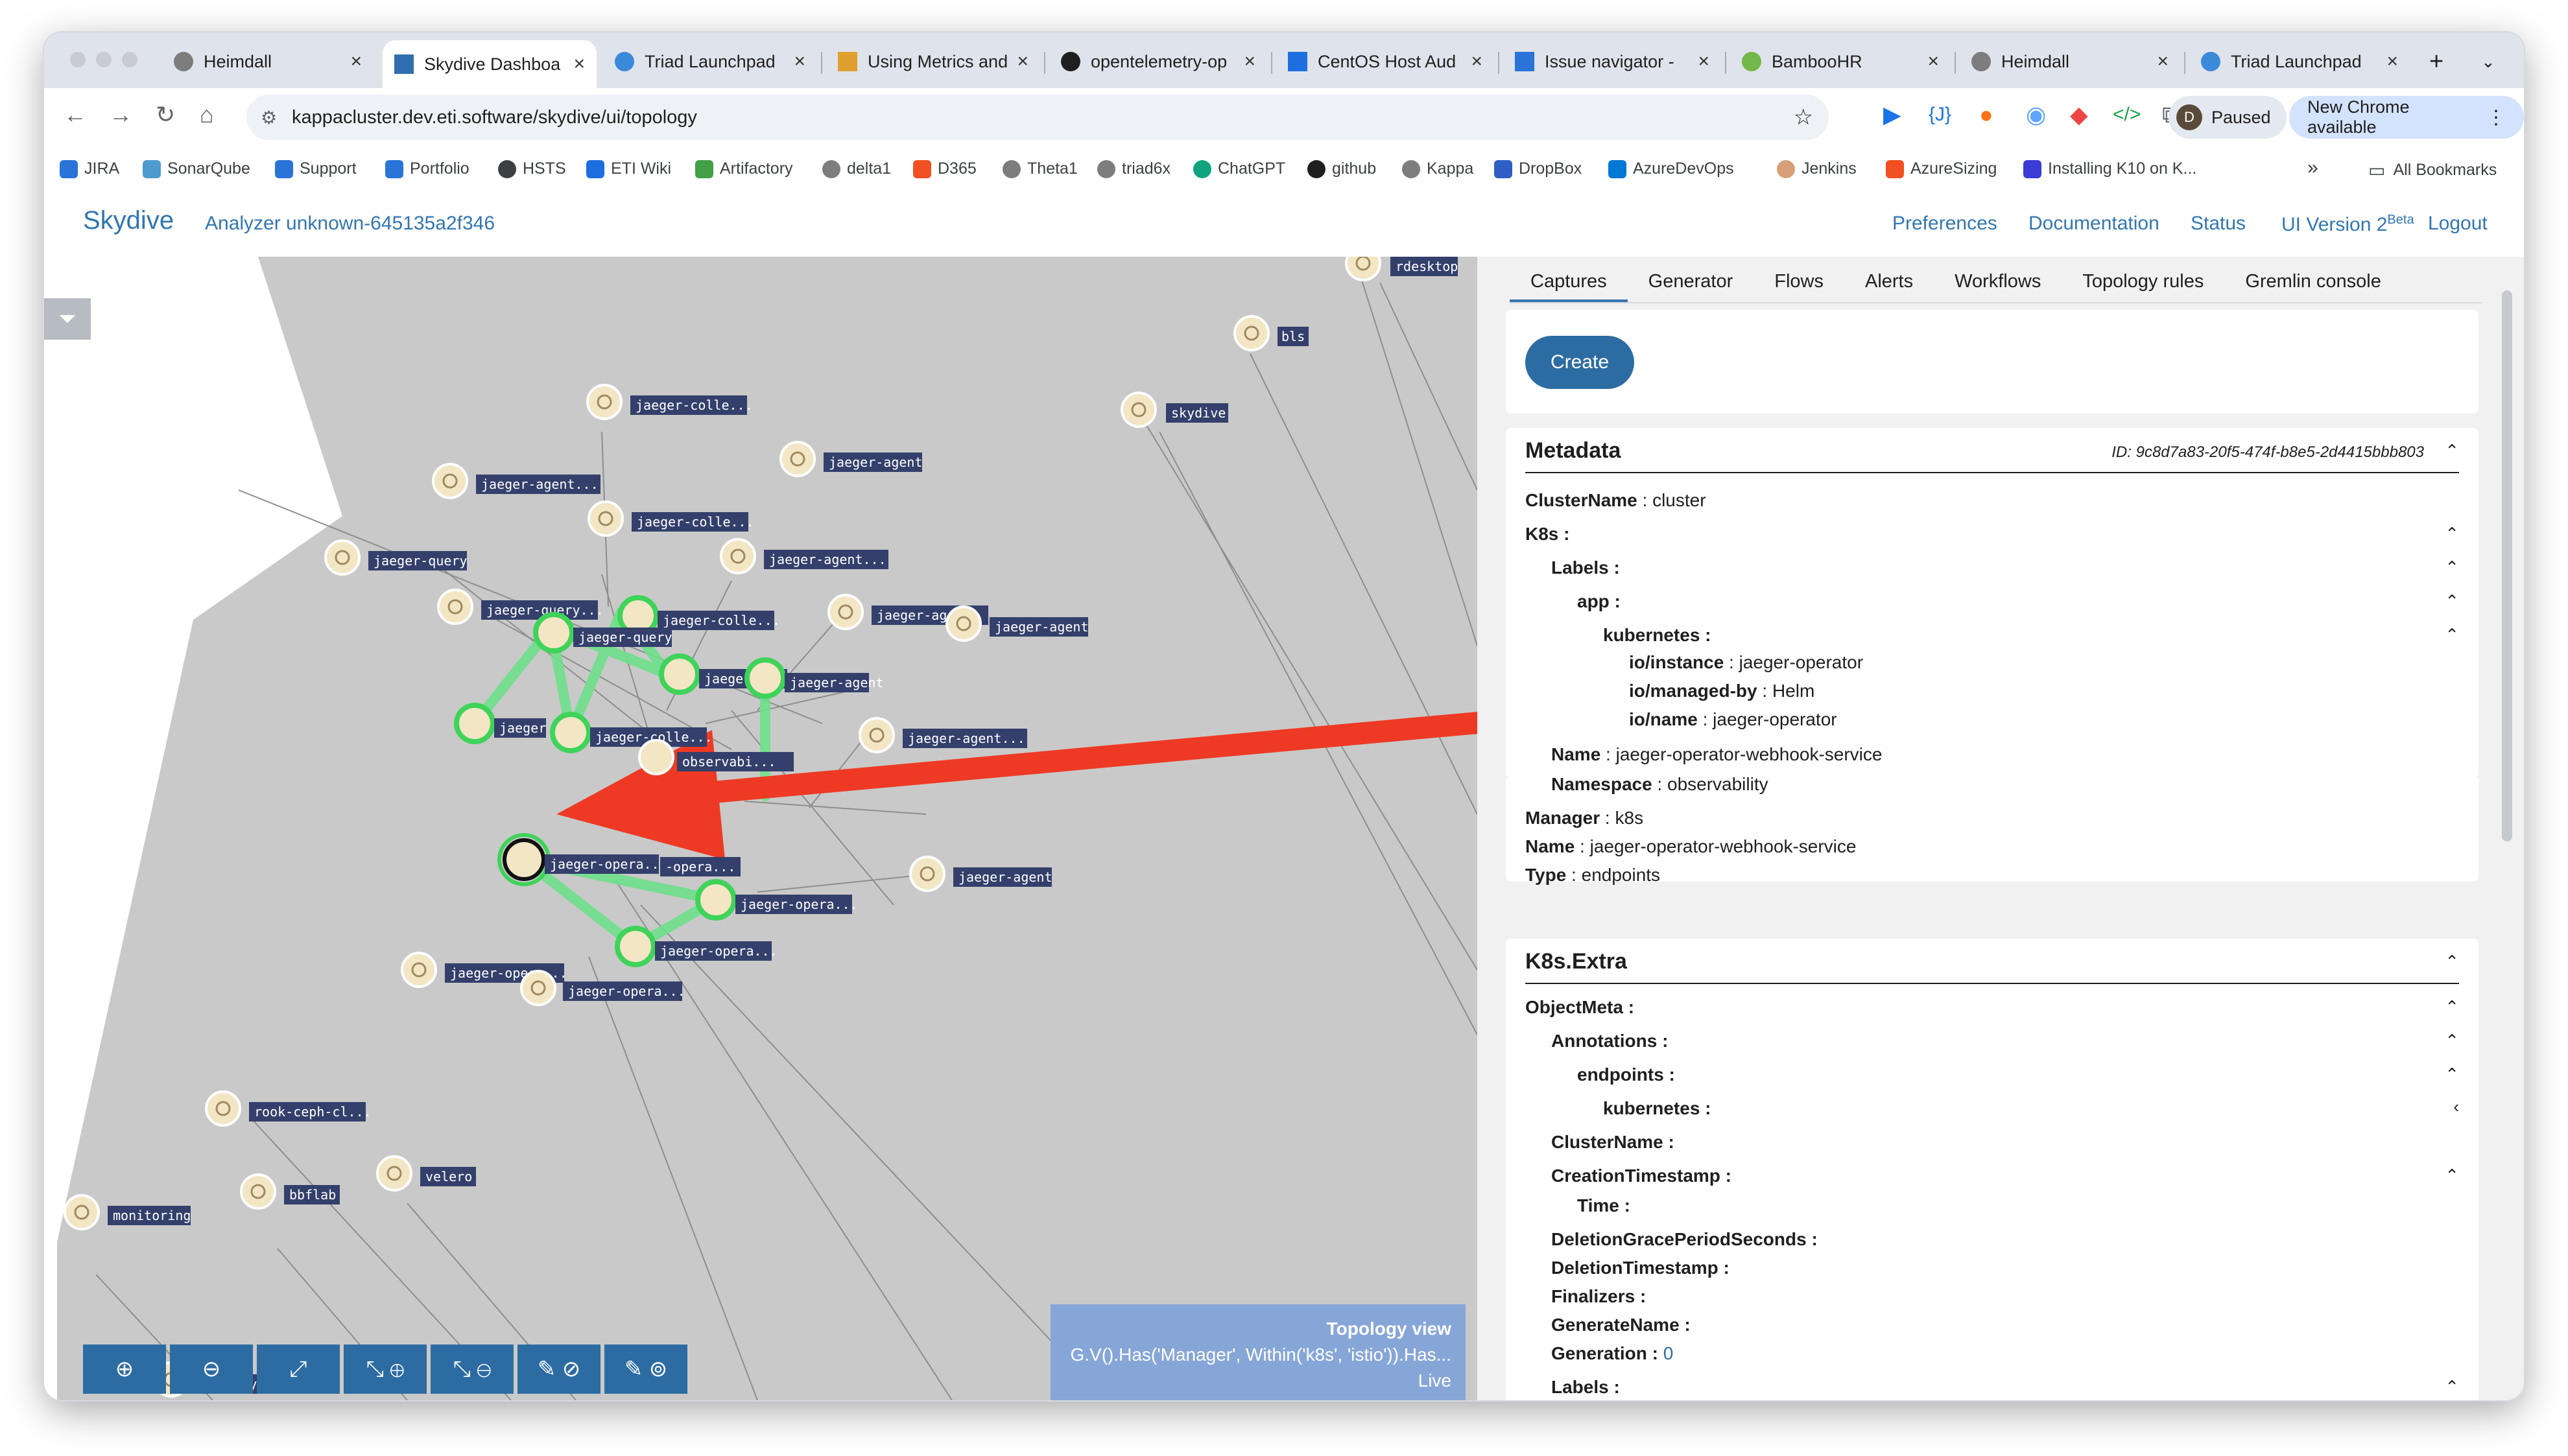 The width and height of the screenshot is (2568, 1456). I want to click on kebab-menu-icon: ⋮, so click(2496, 118).